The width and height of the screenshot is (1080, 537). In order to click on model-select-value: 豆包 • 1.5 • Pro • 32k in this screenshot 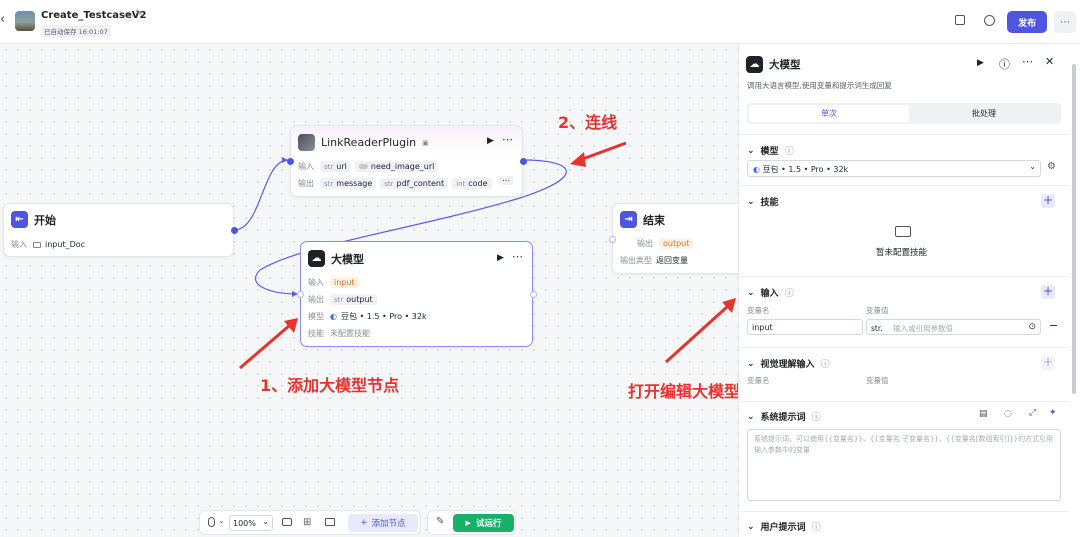, I will do `click(805, 169)`.